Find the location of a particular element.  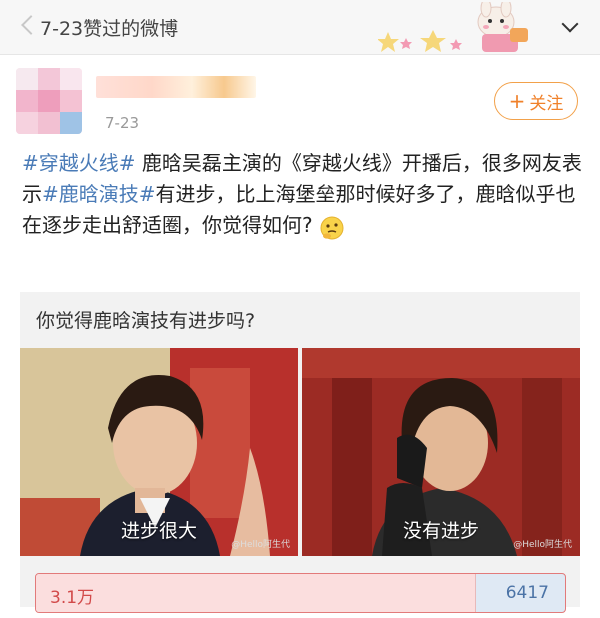

poll-result-bar: 3.1万 6417 is located at coordinates (300, 593).